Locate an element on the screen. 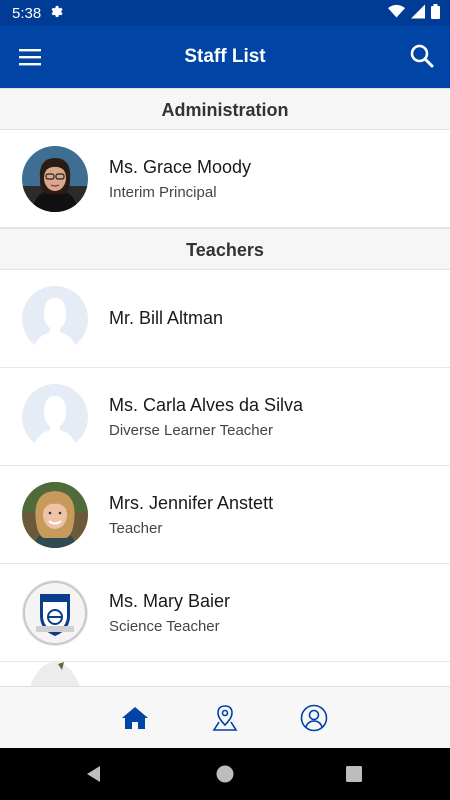 The height and width of the screenshot is (800, 450). map-pin-icon is located at coordinates (225, 718).